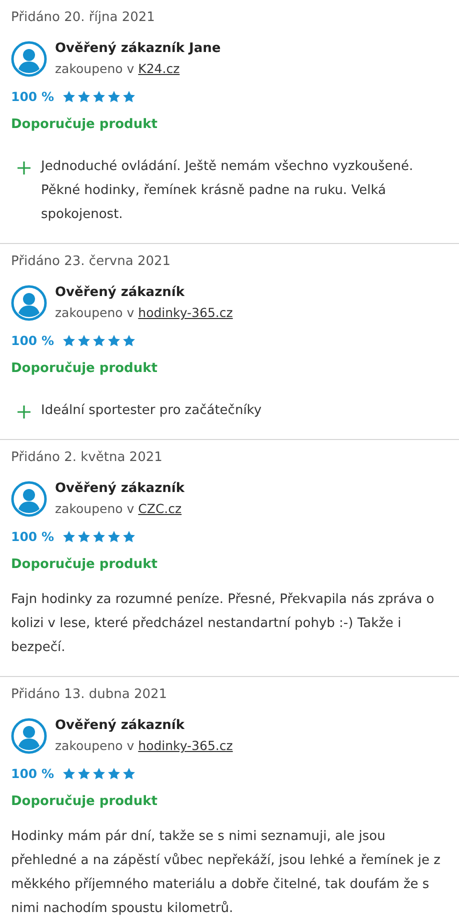 The image size is (459, 920). I want to click on review-text: Fajn hodinky za rozumné peníze. Přesné, Překvapila nás zpráva o kolizi v lese, které předcházel nestandartní pohyb :-) Takže i bezpečí., so click(223, 624).